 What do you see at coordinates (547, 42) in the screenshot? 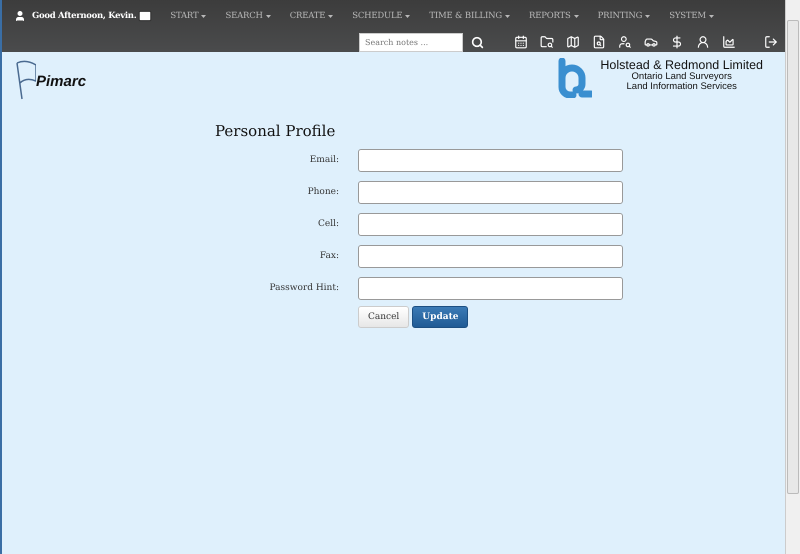
I see `folder-search-icon` at bounding box center [547, 42].